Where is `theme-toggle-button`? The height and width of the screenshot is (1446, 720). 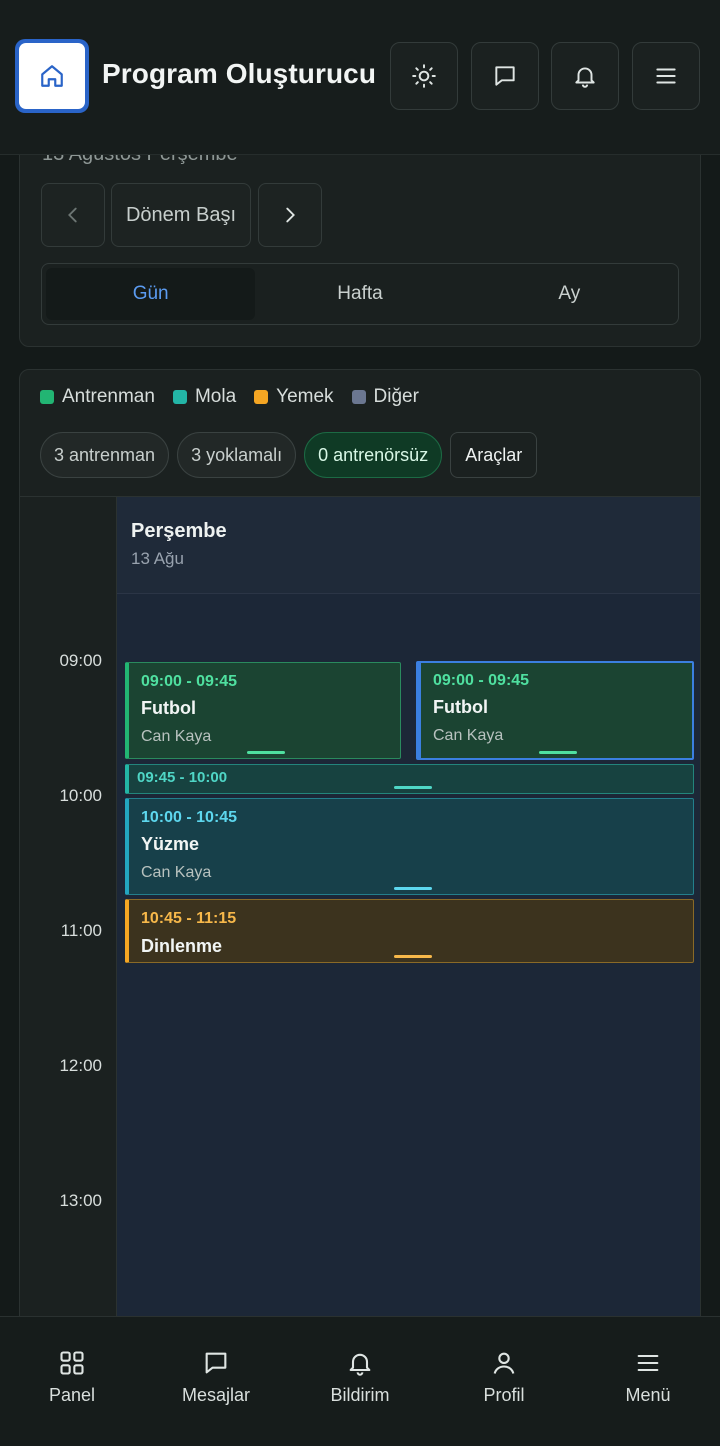 theme-toggle-button is located at coordinates (424, 76).